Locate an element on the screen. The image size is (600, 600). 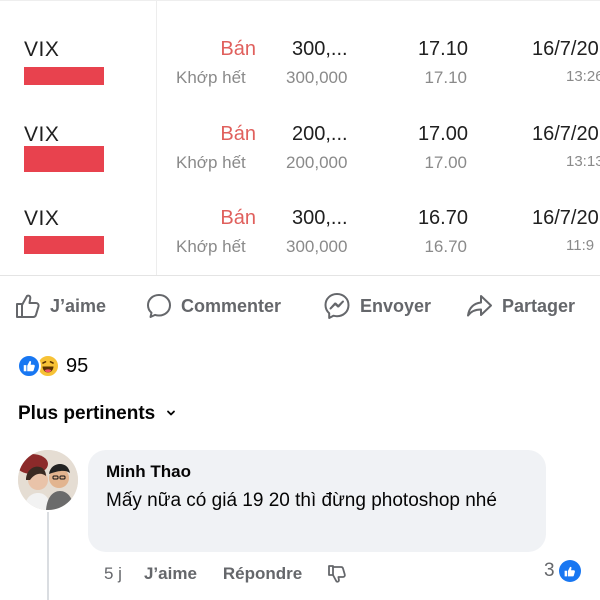
comment-button: Commenter is located at coordinates (213, 306).